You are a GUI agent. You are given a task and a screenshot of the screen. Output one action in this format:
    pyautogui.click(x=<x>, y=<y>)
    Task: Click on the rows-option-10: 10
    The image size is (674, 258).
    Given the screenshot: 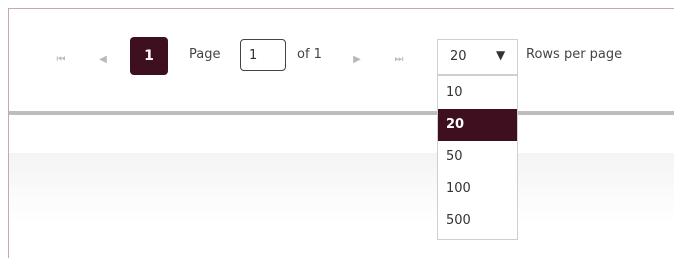 What is the action you would take?
    pyautogui.click(x=477, y=93)
    